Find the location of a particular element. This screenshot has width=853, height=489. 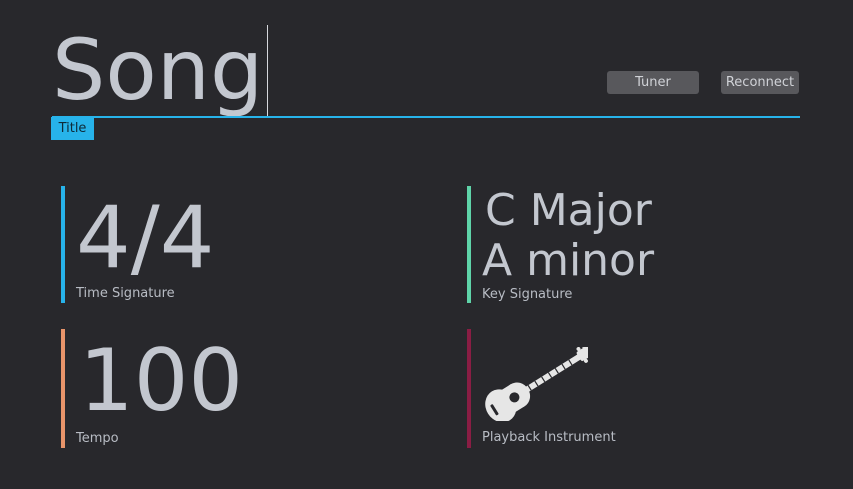

key-signature-label: Key Signature is located at coordinates (527, 294).